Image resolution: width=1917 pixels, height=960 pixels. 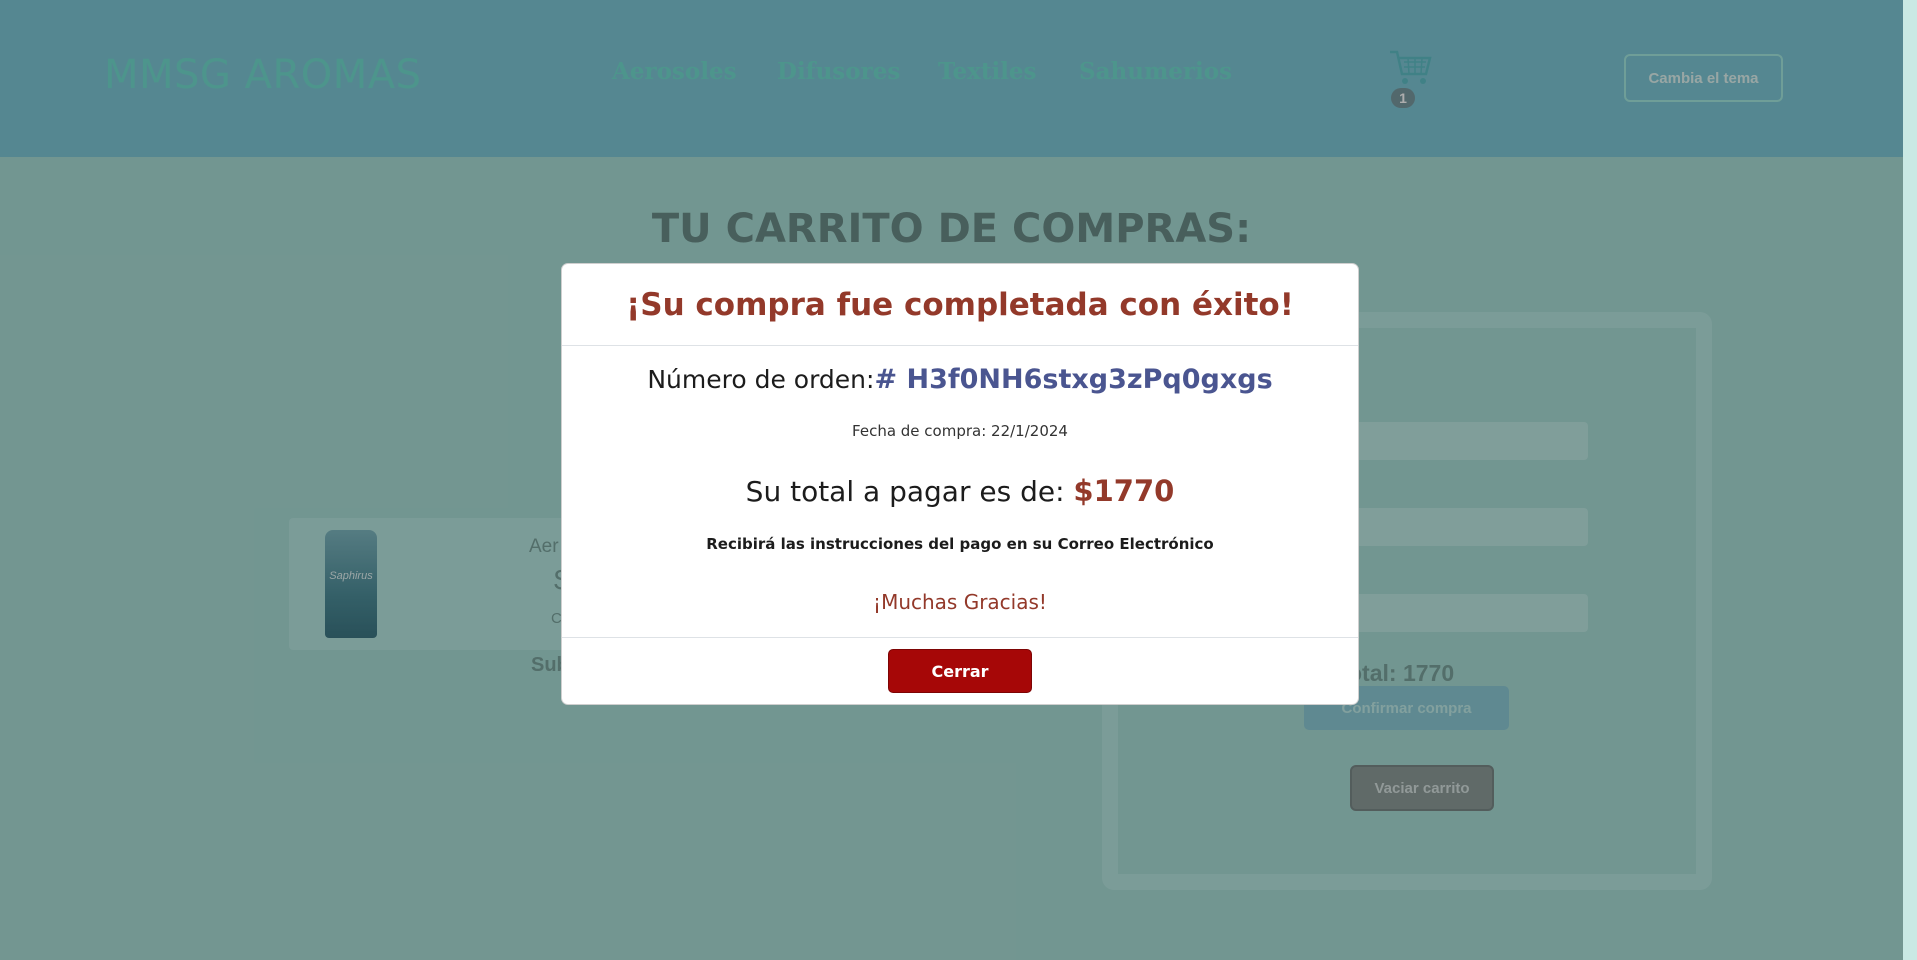 What do you see at coordinates (960, 602) in the screenshot?
I see `thank-you-message: ¡Muchas Gracias!` at bounding box center [960, 602].